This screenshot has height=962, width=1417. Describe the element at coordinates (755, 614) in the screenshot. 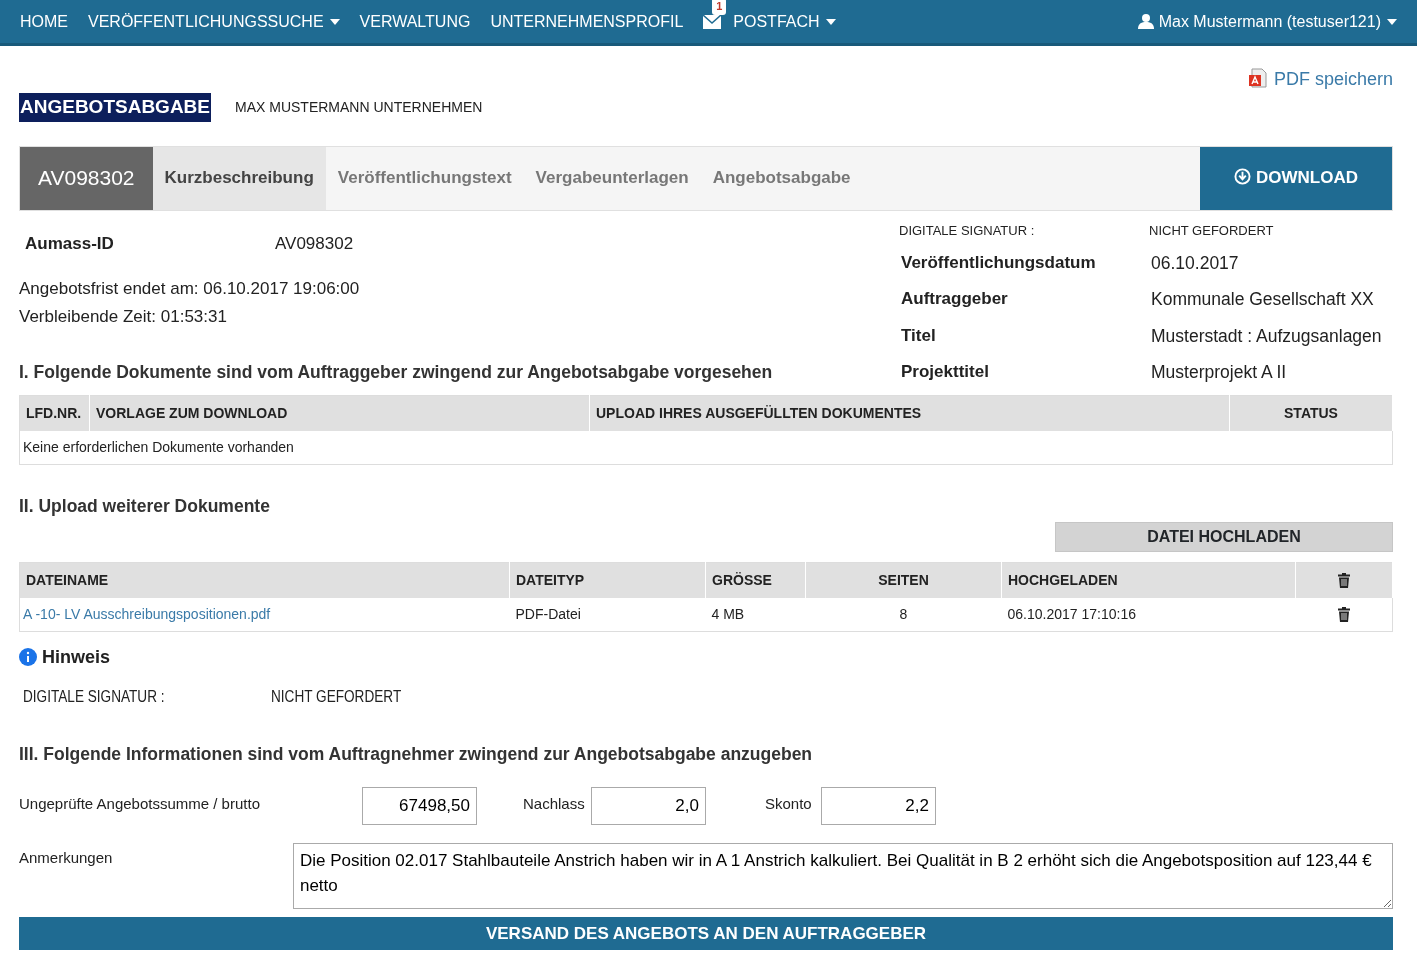

I see `table-cell: 4 MB` at that location.